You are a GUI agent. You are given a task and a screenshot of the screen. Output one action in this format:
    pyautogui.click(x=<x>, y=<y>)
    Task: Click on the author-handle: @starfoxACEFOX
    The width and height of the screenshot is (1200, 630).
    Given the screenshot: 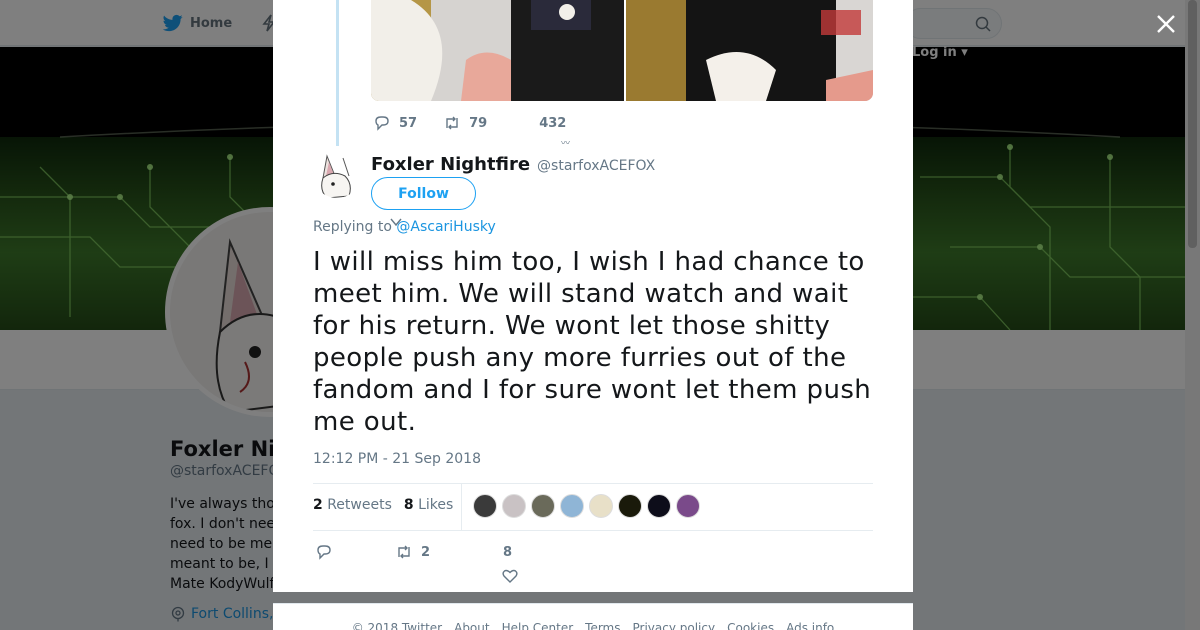 What is the action you would take?
    pyautogui.click(x=596, y=166)
    